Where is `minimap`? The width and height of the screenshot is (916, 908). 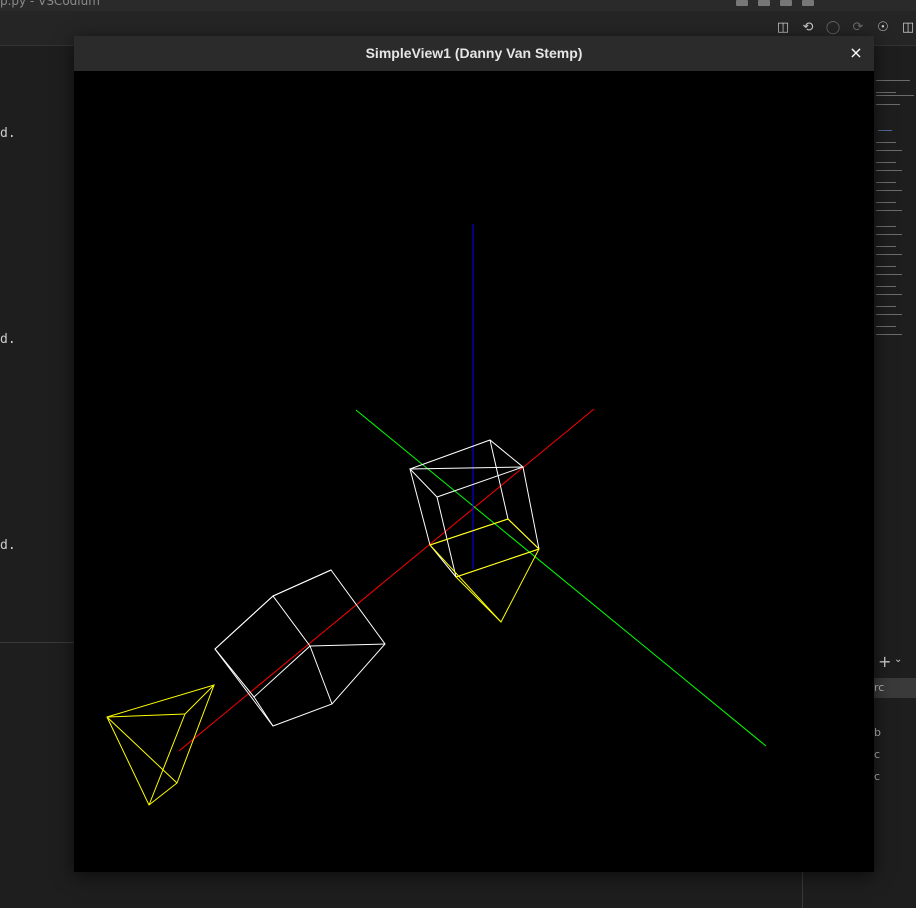 minimap is located at coordinates (895, 210).